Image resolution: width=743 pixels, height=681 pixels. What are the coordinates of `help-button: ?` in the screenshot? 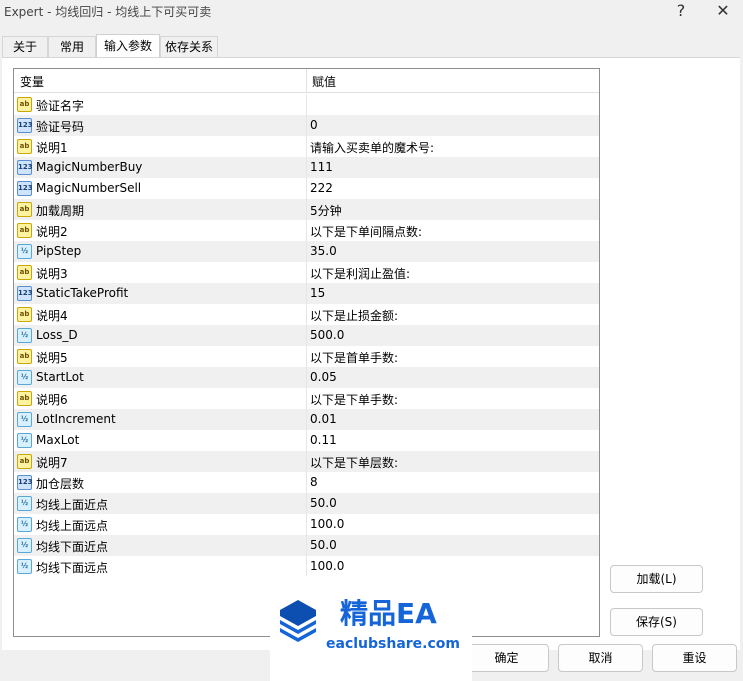 It's located at (681, 12).